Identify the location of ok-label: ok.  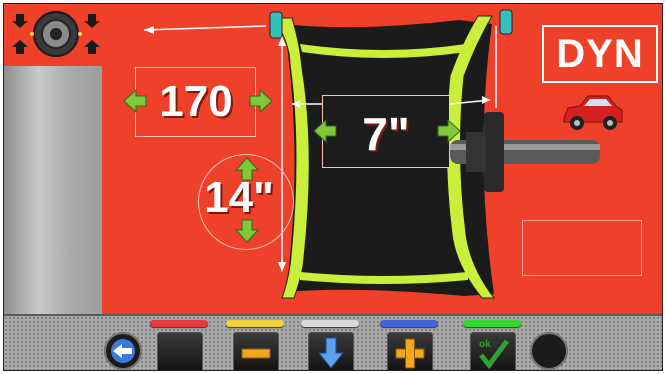
(485, 344).